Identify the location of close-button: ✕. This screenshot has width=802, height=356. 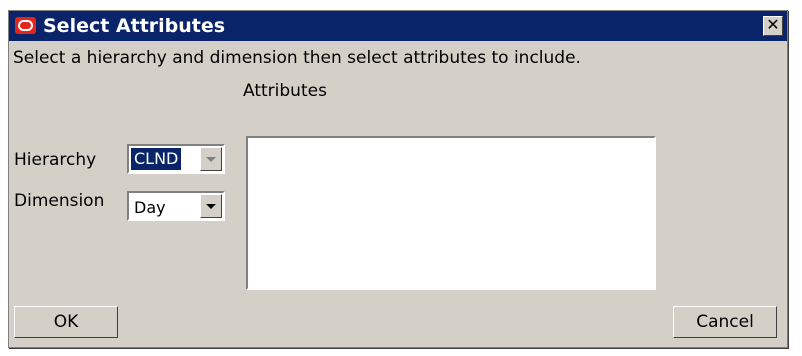
(773, 26).